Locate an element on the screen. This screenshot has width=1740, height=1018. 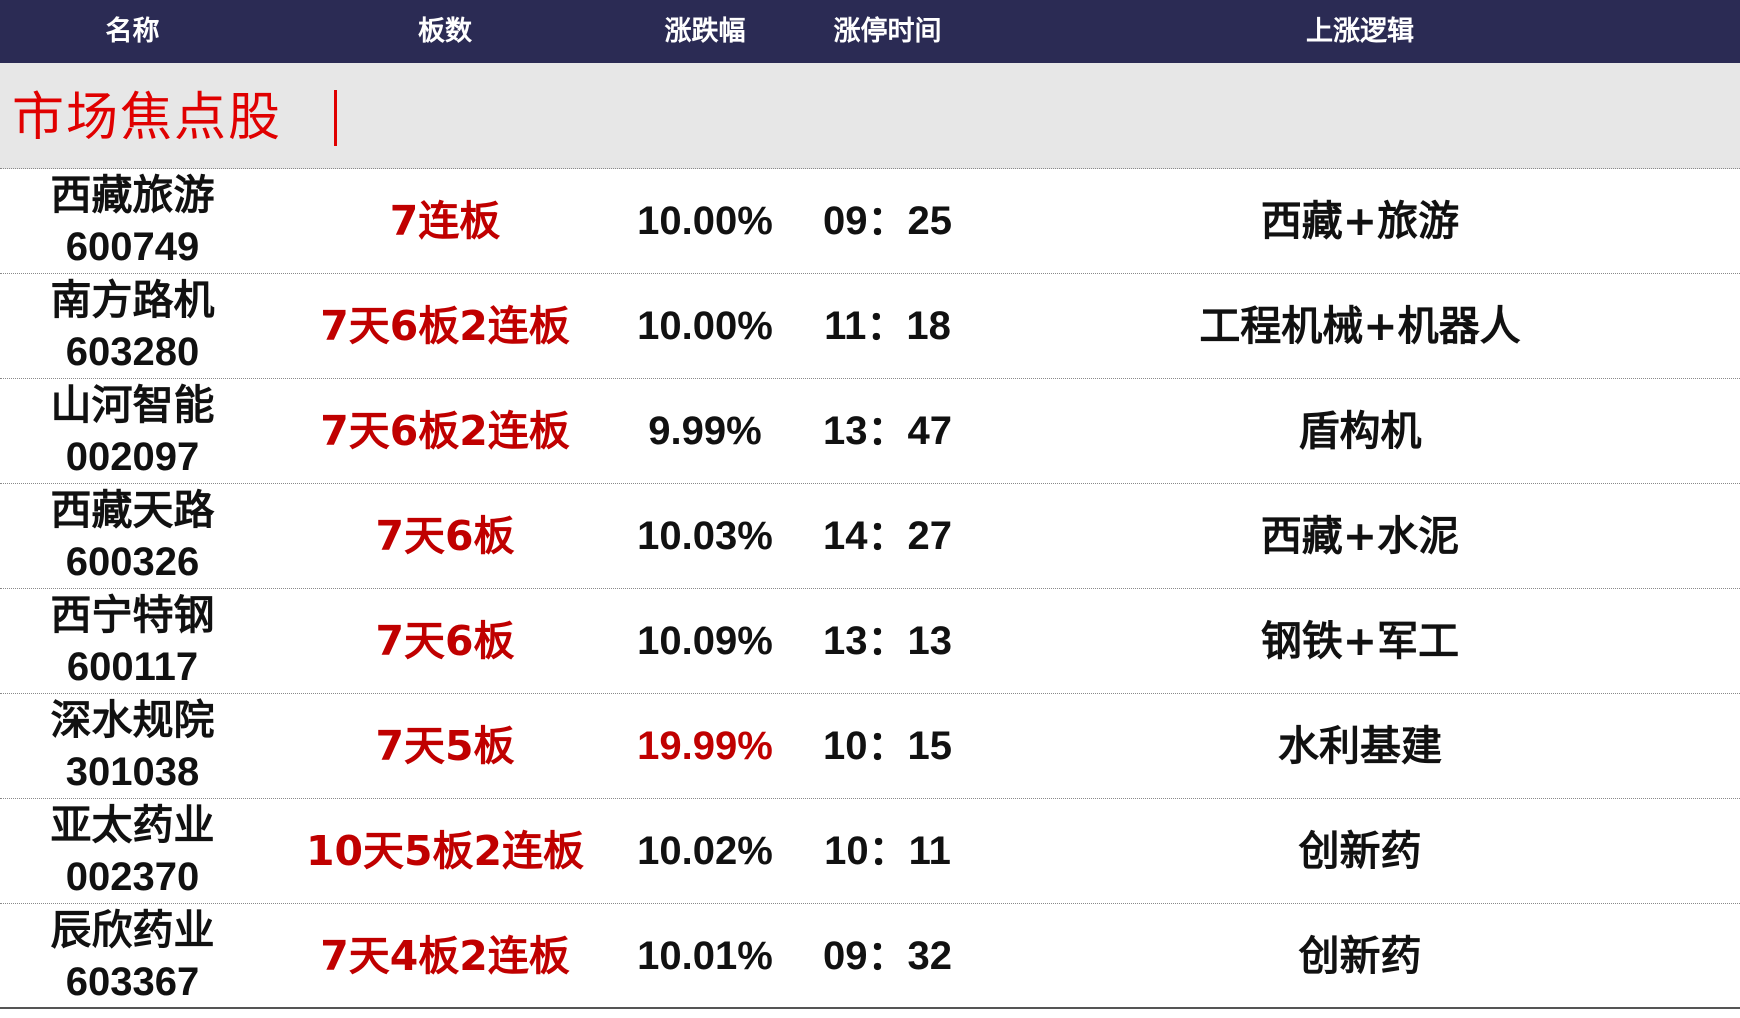
stock-name-cell: 西藏旅游 600749 is located at coordinates (132, 221).